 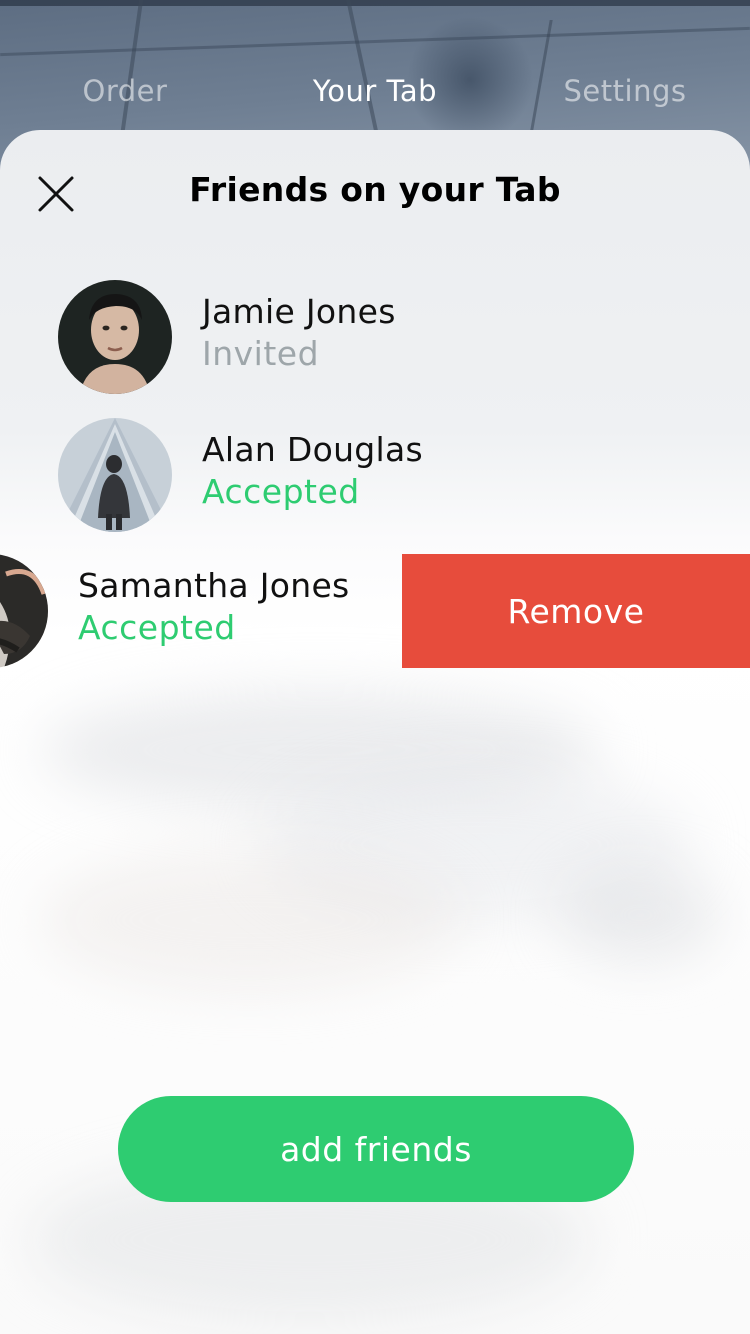 What do you see at coordinates (375, 476) in the screenshot?
I see `friend-row-alan-douglas: Alan Douglas Accepted` at bounding box center [375, 476].